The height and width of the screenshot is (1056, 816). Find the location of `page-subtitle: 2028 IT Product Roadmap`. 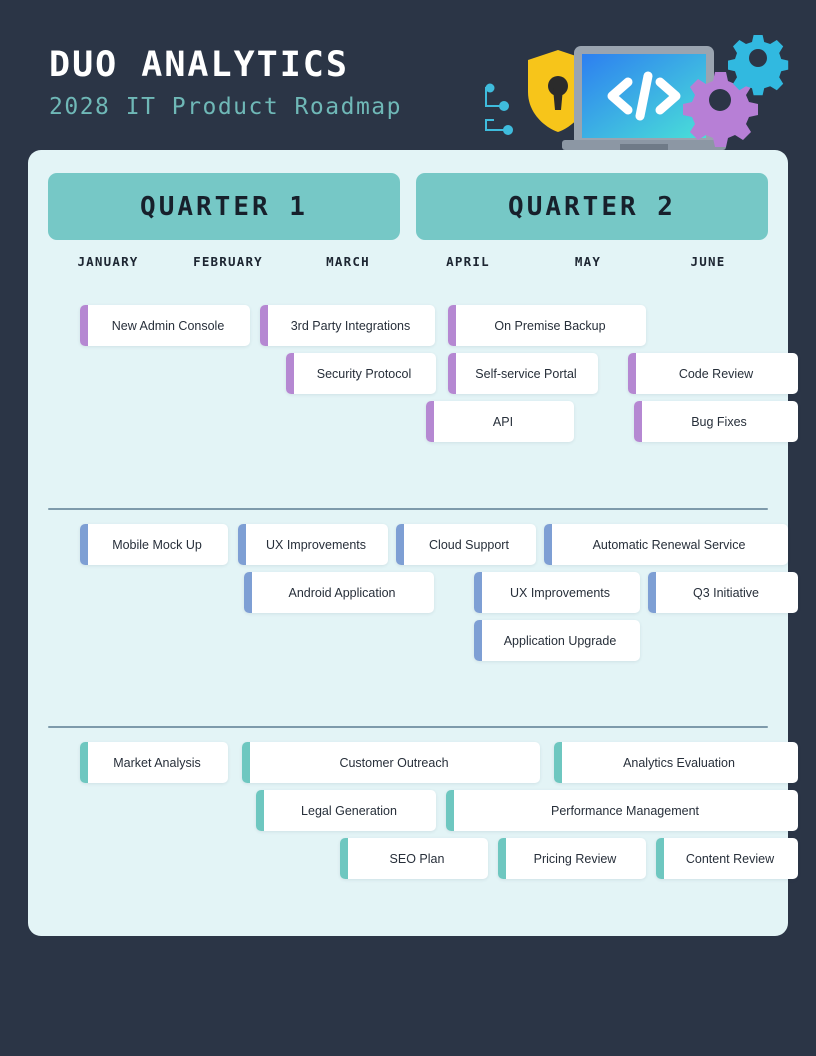

page-subtitle: 2028 IT Product Roadmap is located at coordinates (225, 107).